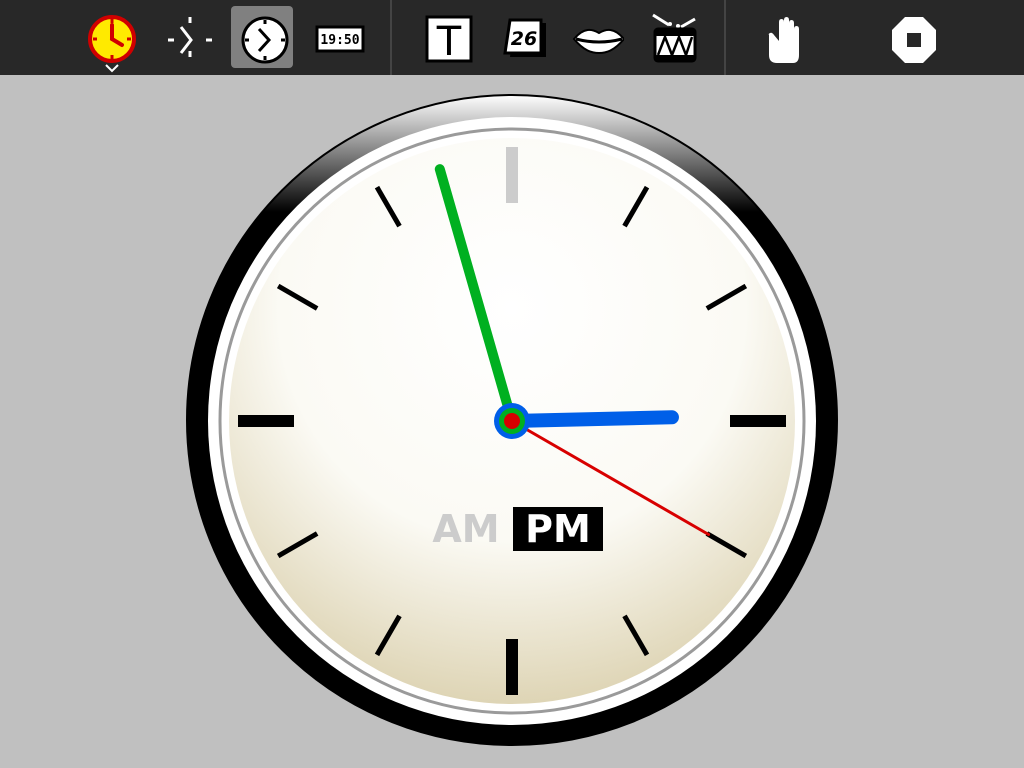 Image resolution: width=1024 pixels, height=768 pixels. I want to click on grab-button, so click(781, 37).